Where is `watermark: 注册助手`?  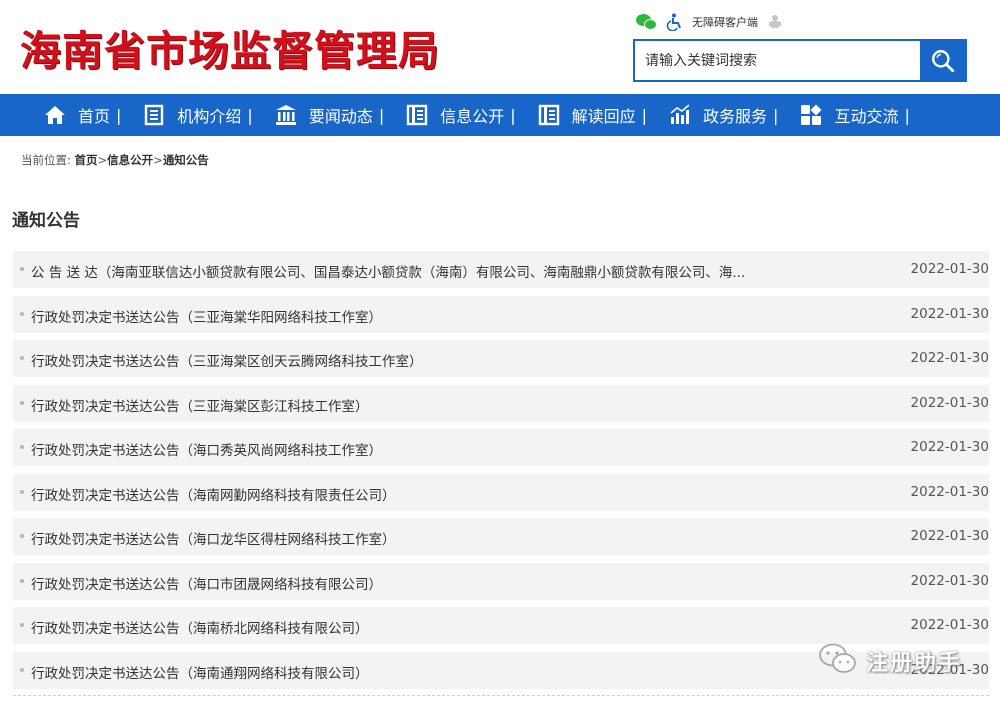
watermark: 注册助手 is located at coordinates (890, 661).